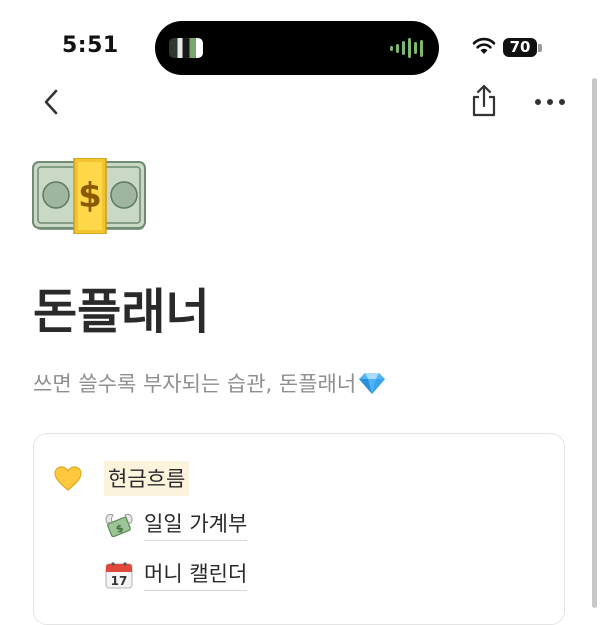  I want to click on calendar-17-emoji: 17, so click(119, 574).